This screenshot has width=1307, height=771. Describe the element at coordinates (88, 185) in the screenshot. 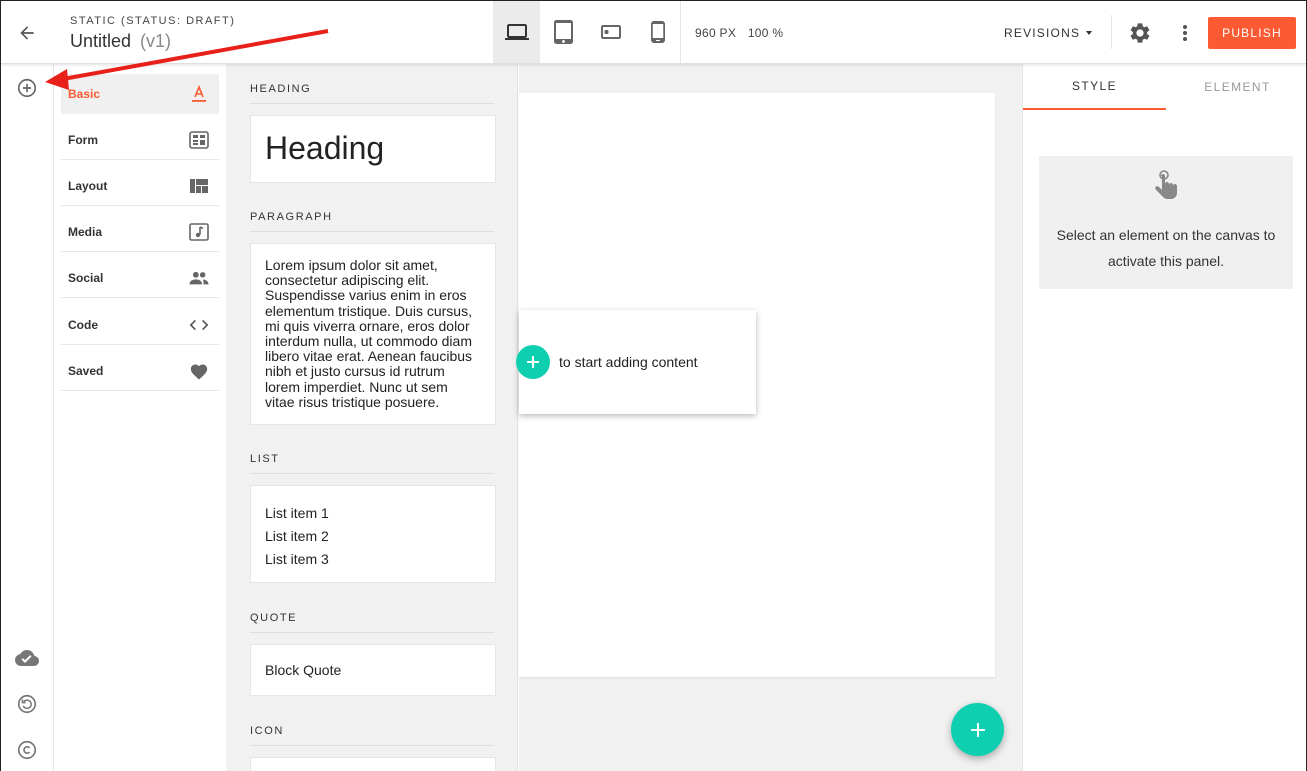

I see `category-label: Layout` at that location.